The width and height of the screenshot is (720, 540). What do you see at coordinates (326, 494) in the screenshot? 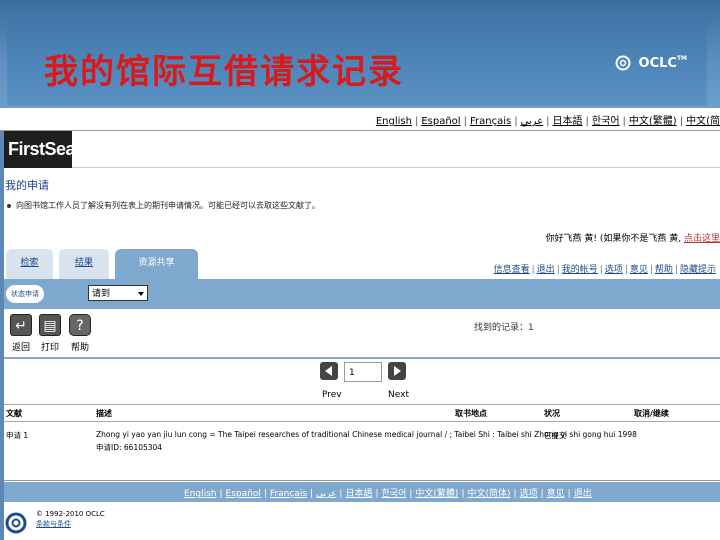
I see `lang-bottom-link: عربي` at bounding box center [326, 494].